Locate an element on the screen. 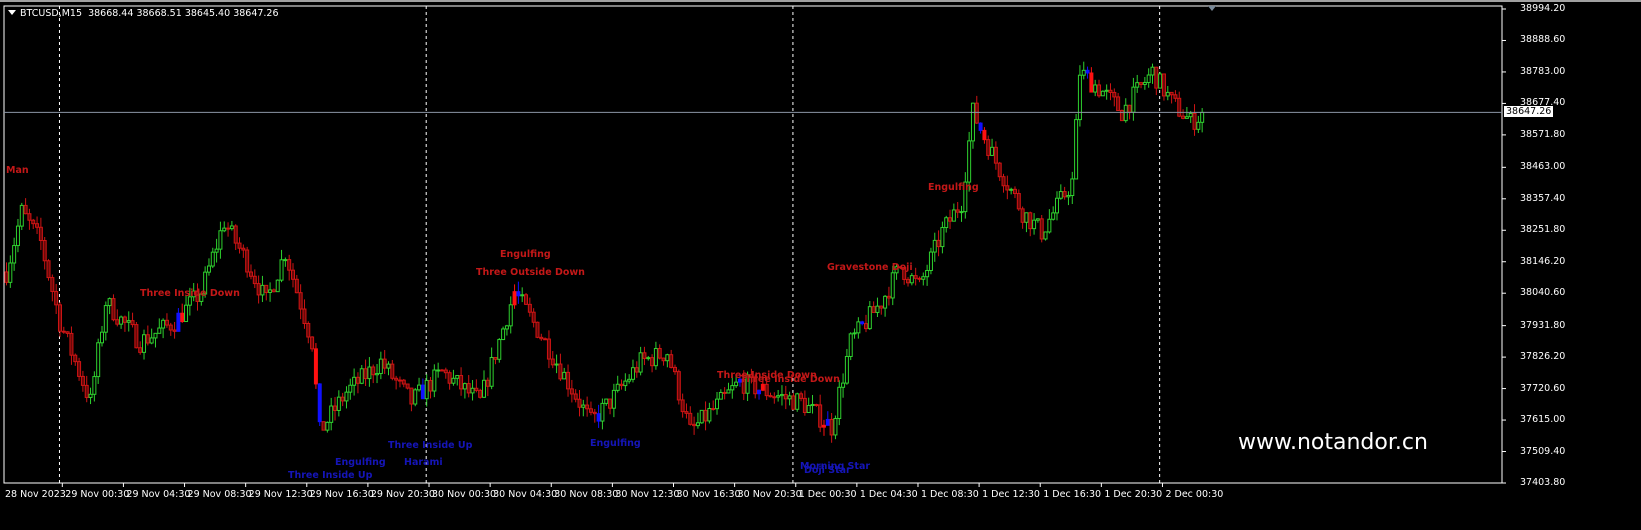  price-tick-label: 37826.20 is located at coordinates (1543, 357).